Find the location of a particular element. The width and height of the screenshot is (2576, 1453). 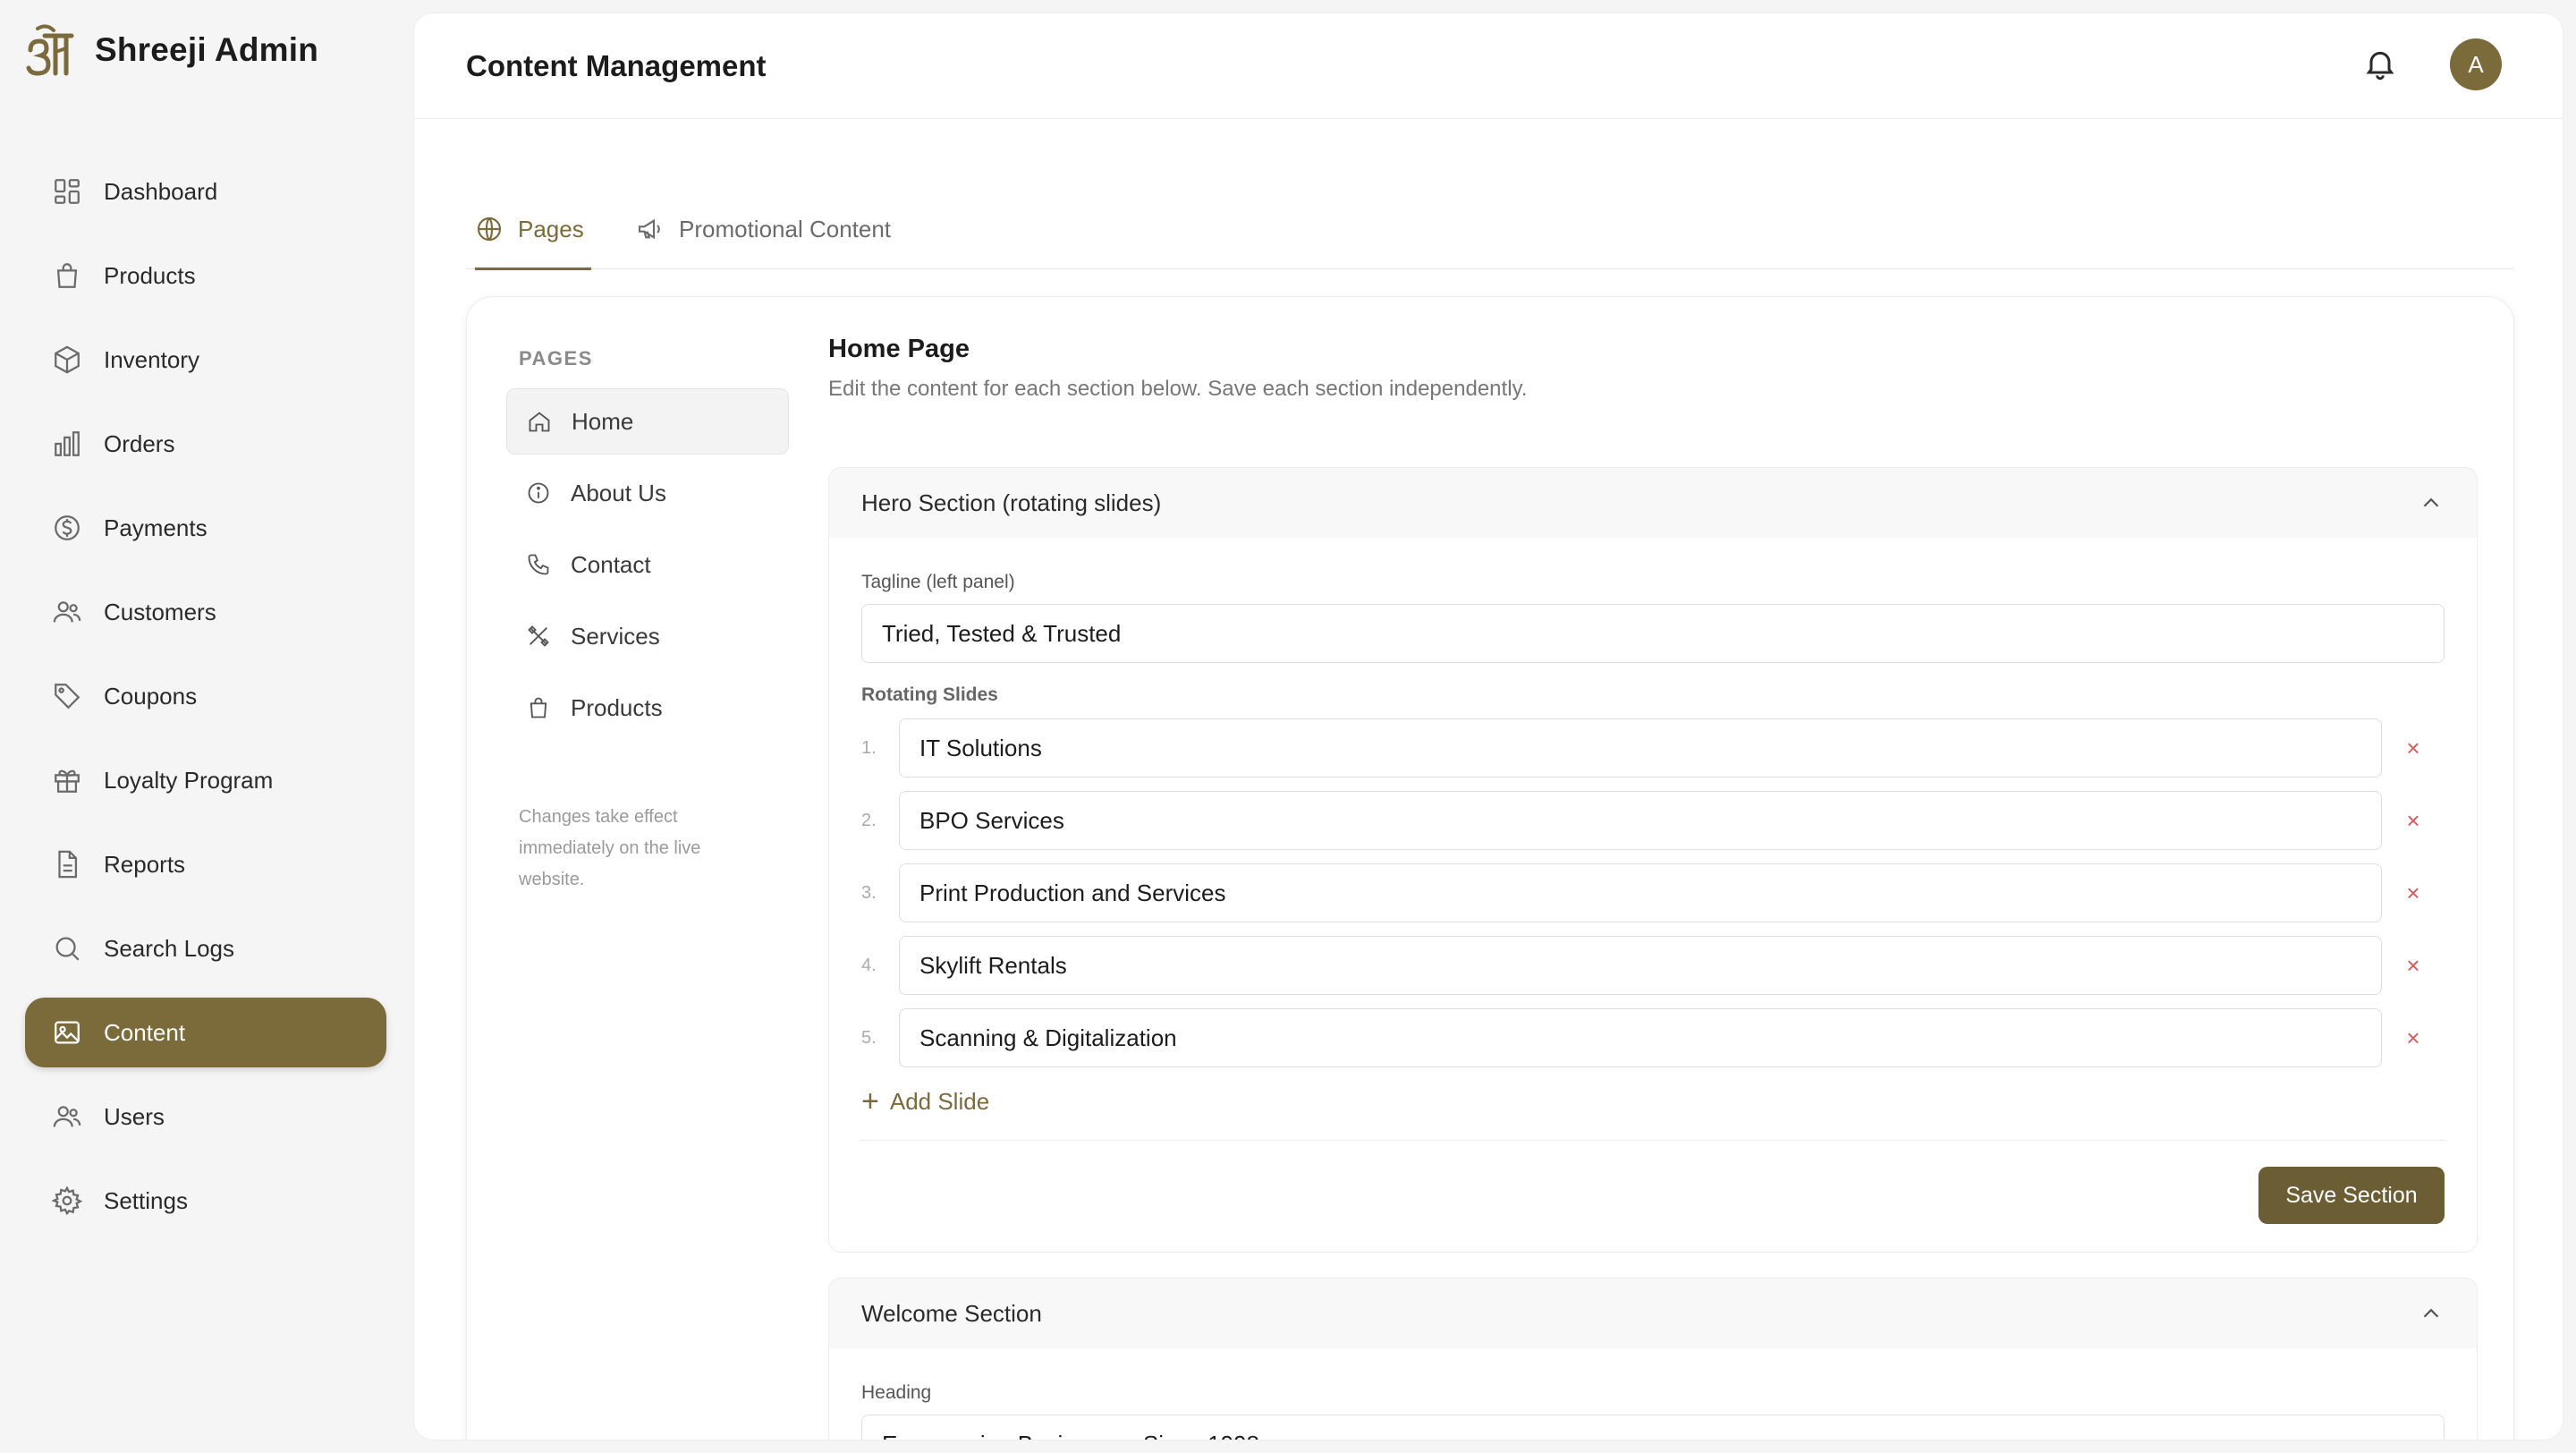

brand: Shreeji Admin is located at coordinates (171, 50).